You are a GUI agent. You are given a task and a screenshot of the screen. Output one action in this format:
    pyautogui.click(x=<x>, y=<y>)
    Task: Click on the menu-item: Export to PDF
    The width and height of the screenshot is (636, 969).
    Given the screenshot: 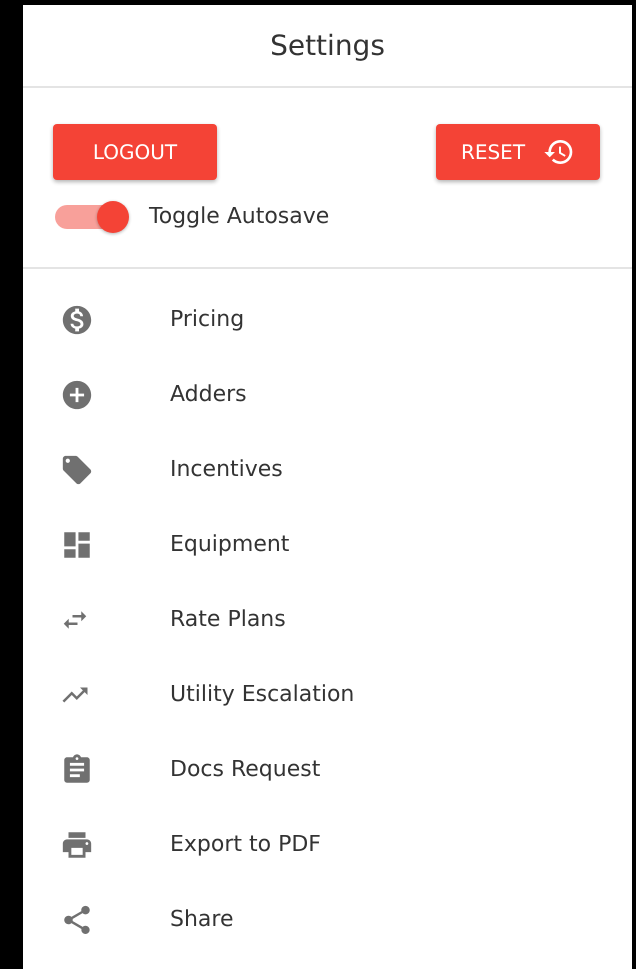 What is the action you would take?
    pyautogui.click(x=327, y=844)
    